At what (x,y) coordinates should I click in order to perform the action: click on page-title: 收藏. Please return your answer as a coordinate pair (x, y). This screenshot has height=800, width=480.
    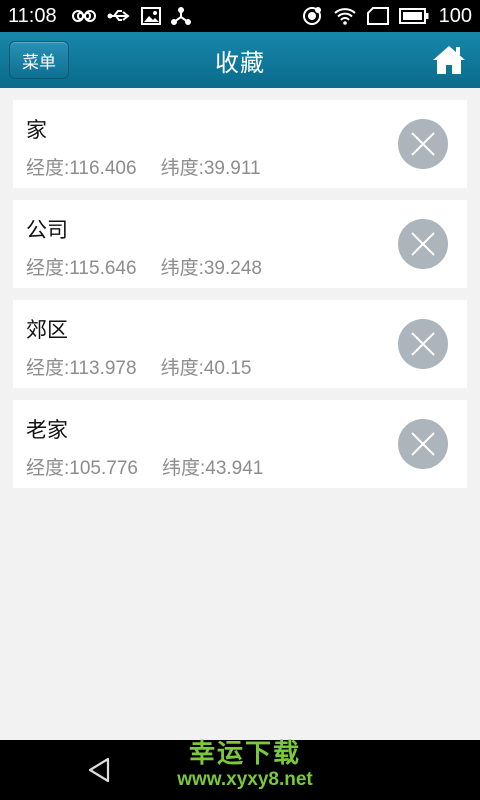
    Looking at the image, I should click on (240, 62).